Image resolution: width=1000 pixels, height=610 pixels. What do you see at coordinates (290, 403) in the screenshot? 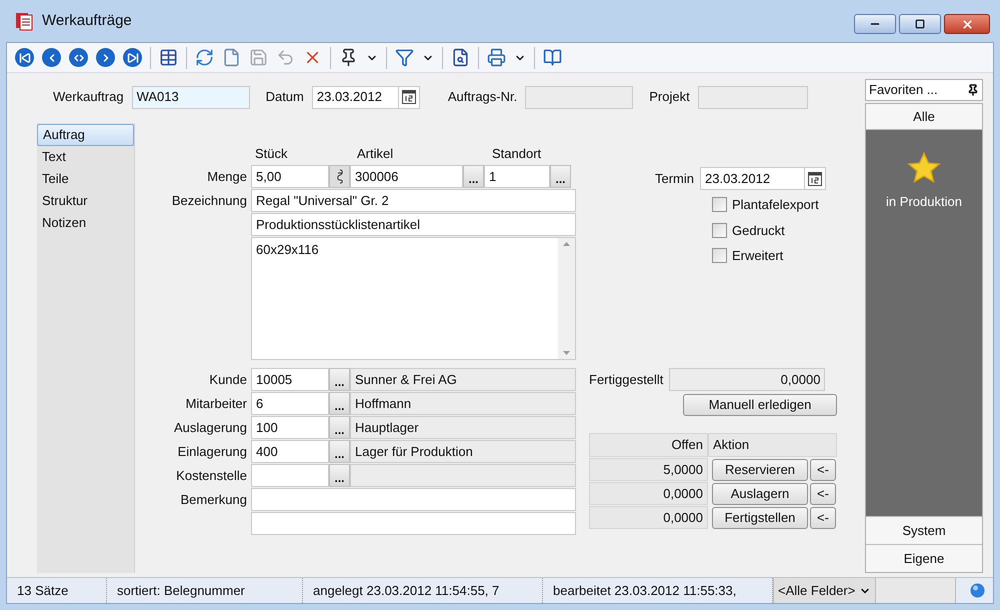
I see `input-field: 6` at bounding box center [290, 403].